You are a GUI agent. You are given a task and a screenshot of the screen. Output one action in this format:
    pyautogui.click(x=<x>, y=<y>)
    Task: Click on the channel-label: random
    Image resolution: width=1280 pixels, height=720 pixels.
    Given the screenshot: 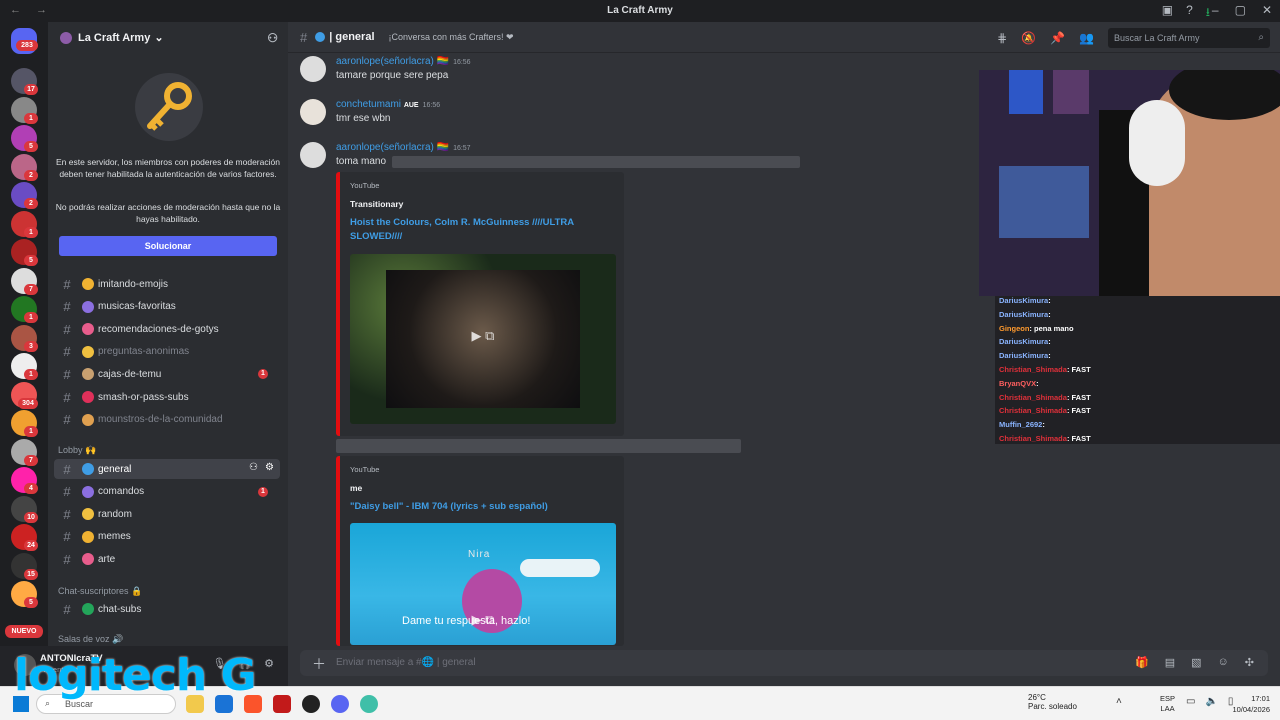 What is the action you would take?
    pyautogui.click(x=115, y=514)
    